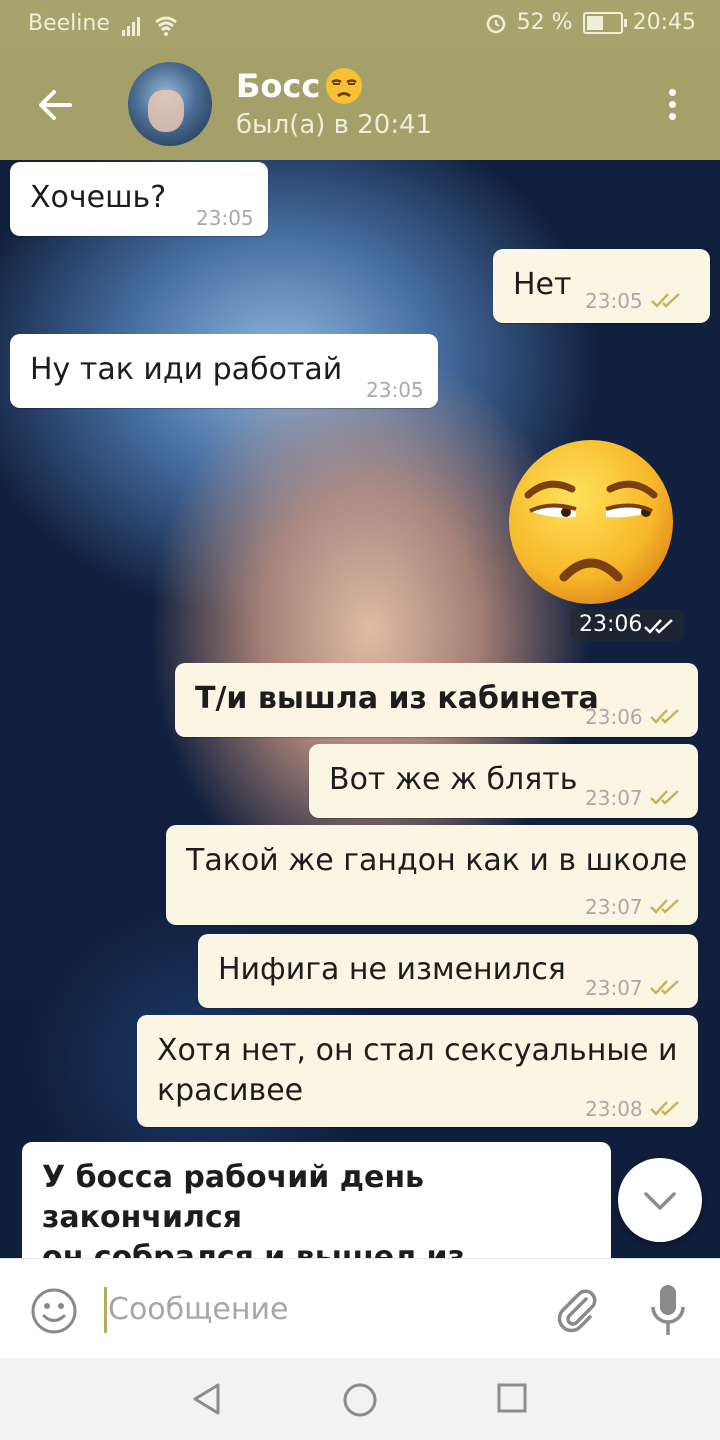 This screenshot has width=720, height=1440. Describe the element at coordinates (672, 106) in the screenshot. I see `more-menu-icon` at that location.